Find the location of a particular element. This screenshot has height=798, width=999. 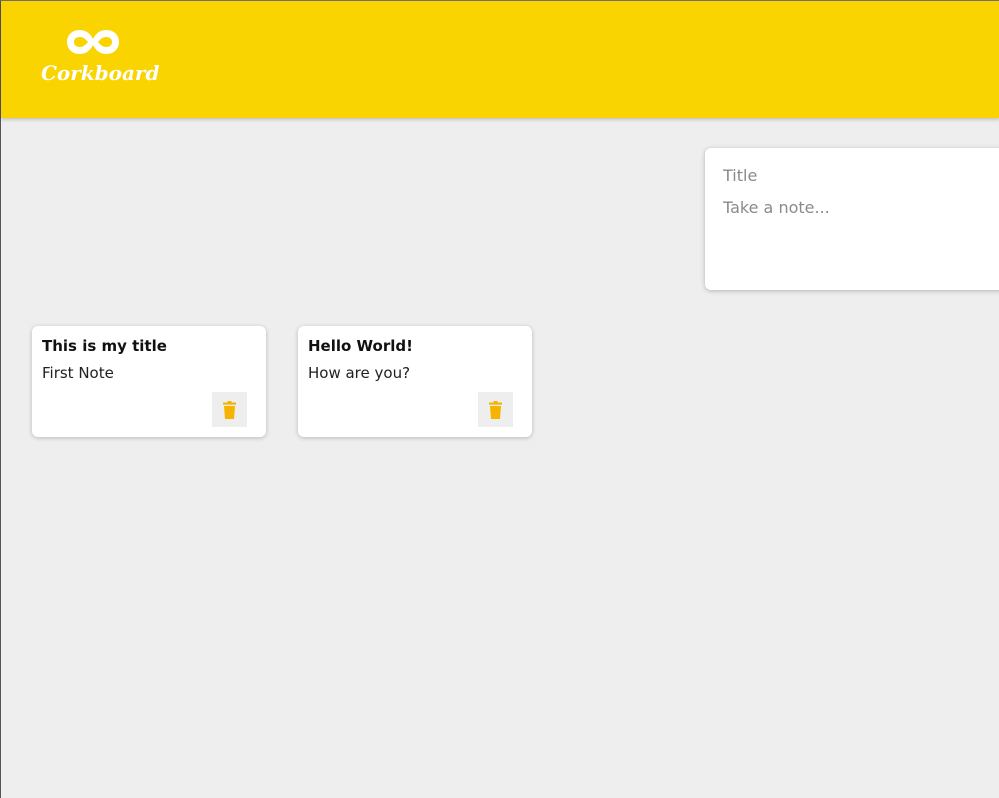

note-content-input is located at coordinates (853, 233).